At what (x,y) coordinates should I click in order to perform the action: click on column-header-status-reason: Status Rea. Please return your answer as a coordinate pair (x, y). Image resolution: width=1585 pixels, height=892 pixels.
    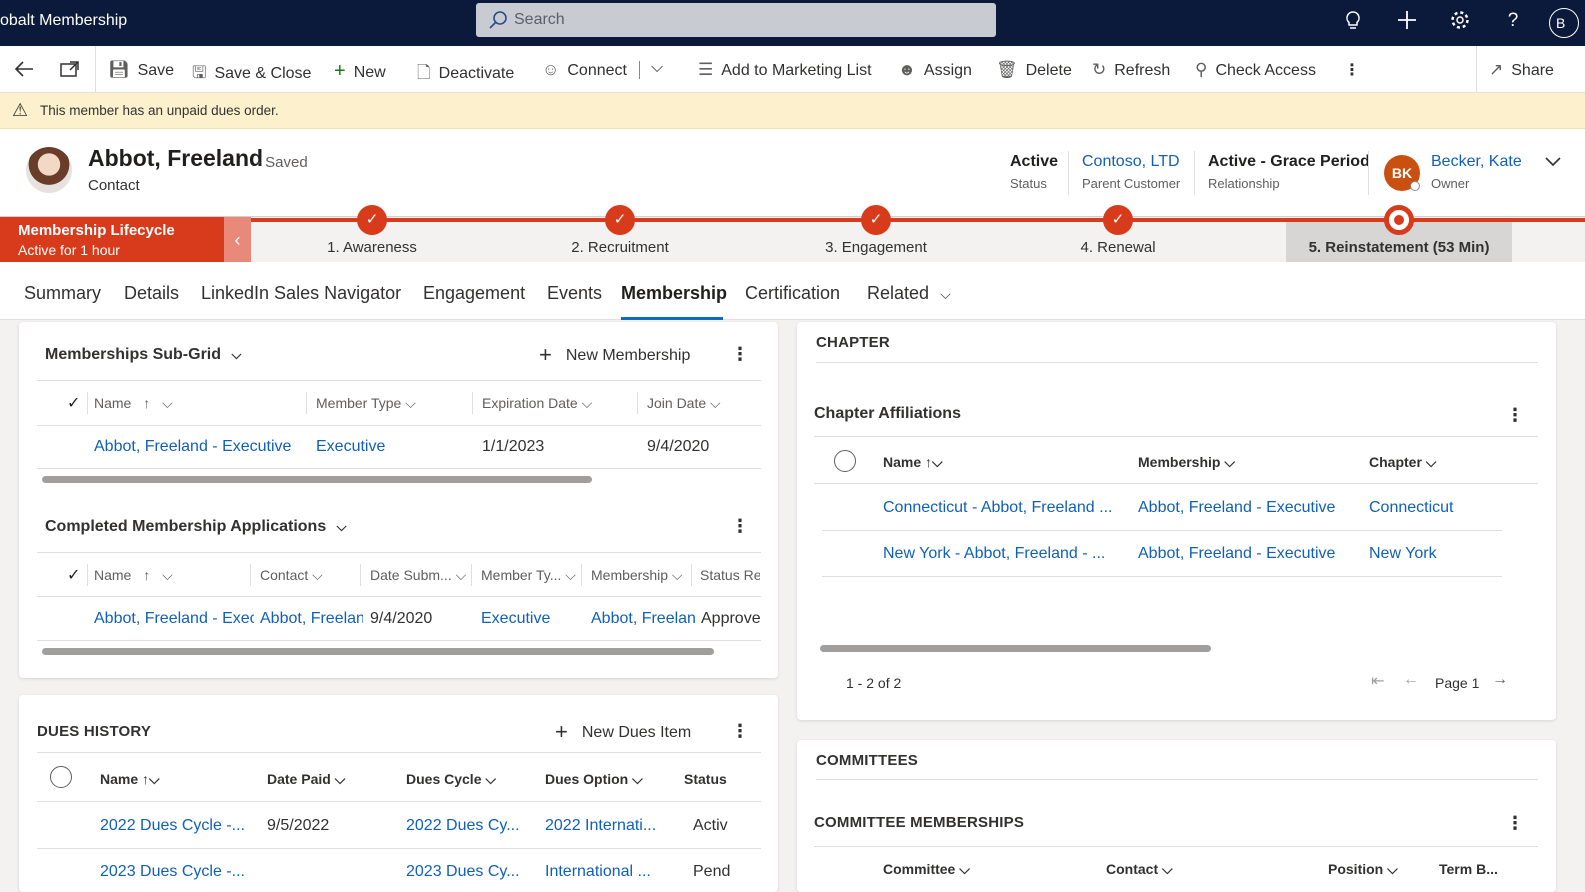
    Looking at the image, I should click on (730, 575).